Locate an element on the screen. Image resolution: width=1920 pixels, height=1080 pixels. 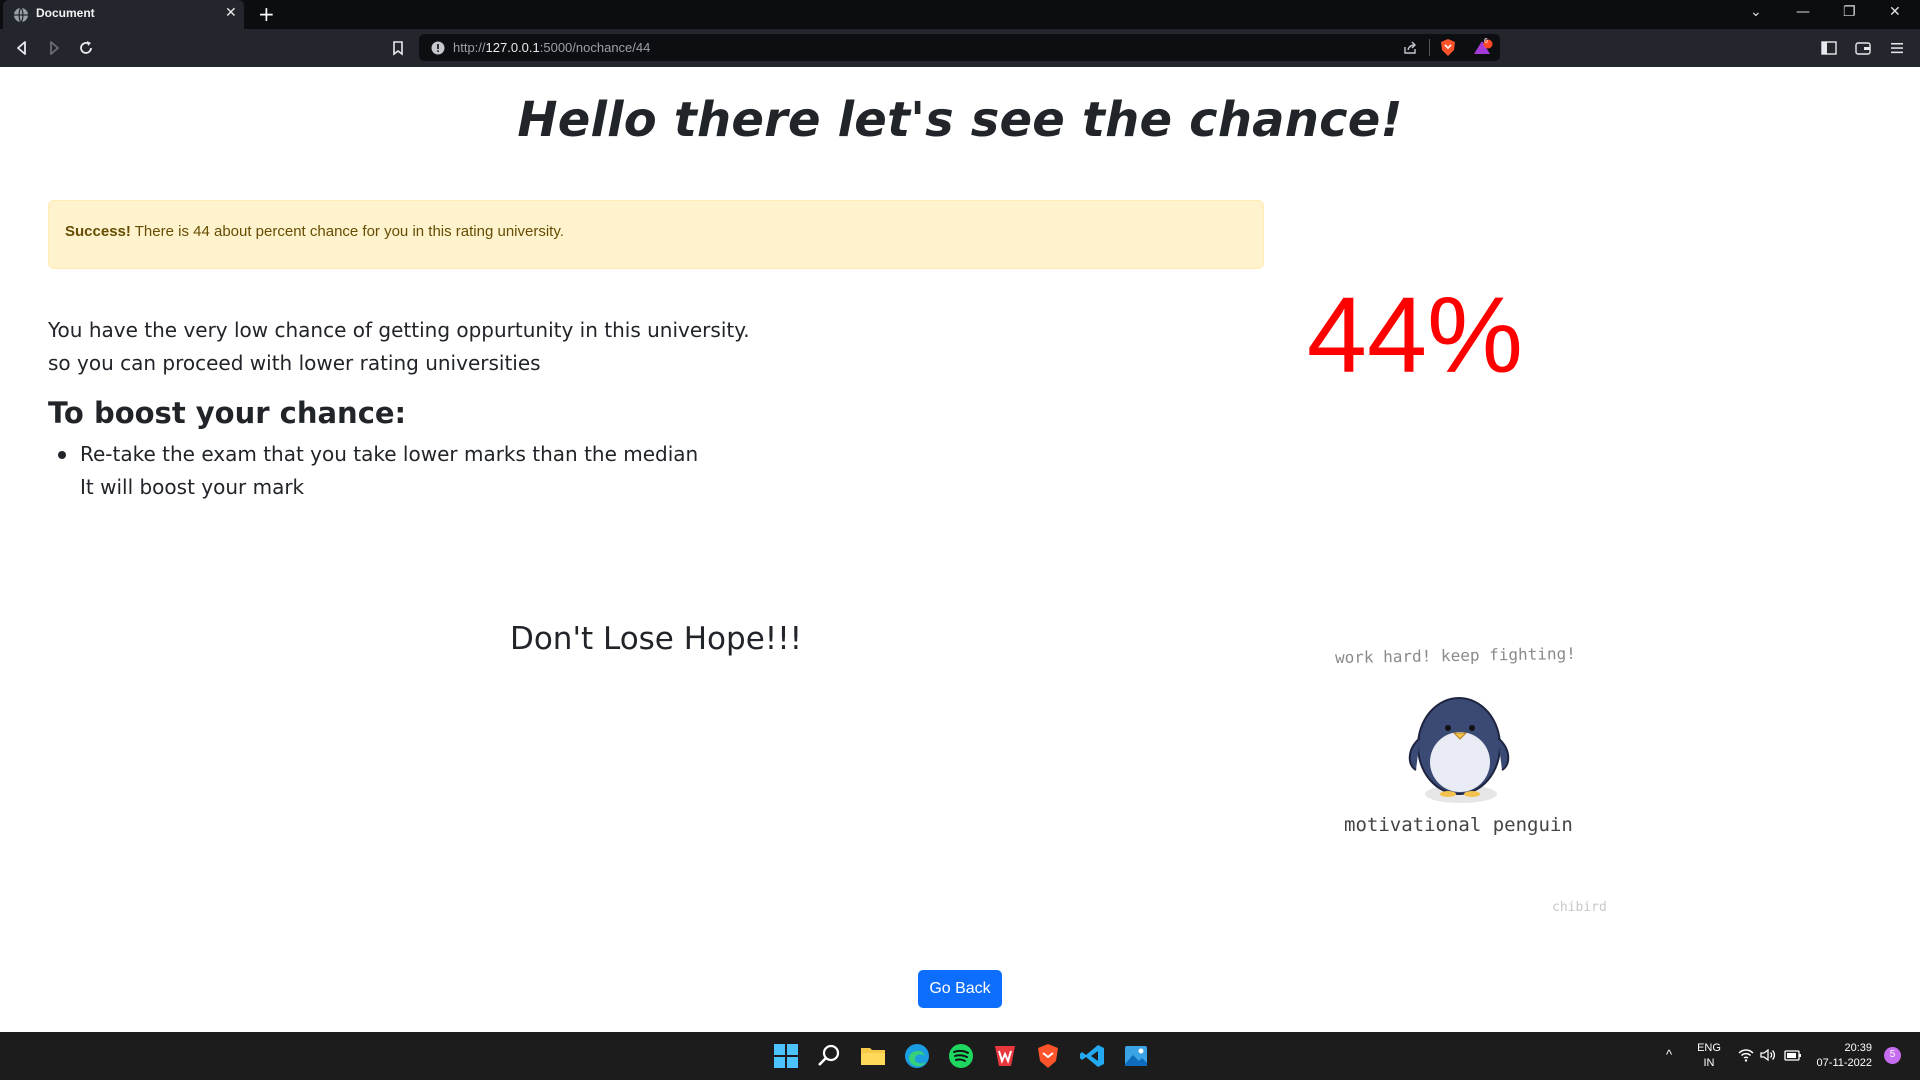
go-back-button: Go Back is located at coordinates (960, 989).